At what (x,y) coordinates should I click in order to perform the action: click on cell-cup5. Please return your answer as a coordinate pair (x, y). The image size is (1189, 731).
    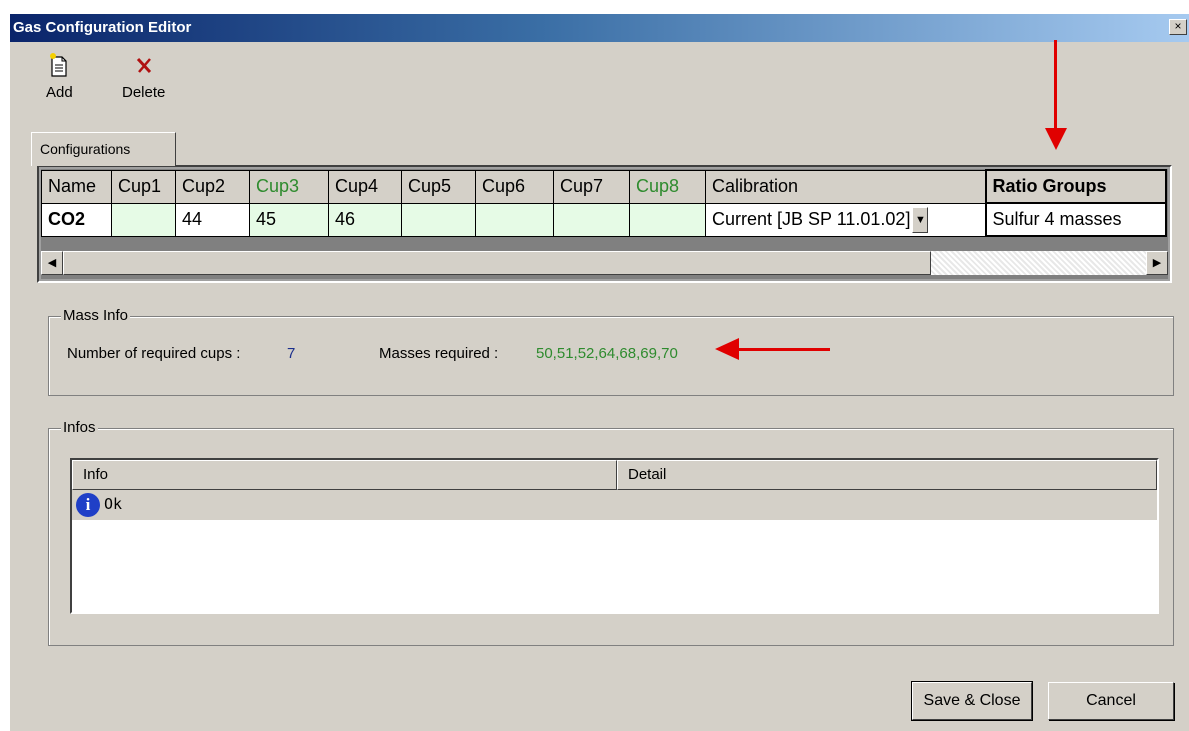
    Looking at the image, I should click on (438, 219).